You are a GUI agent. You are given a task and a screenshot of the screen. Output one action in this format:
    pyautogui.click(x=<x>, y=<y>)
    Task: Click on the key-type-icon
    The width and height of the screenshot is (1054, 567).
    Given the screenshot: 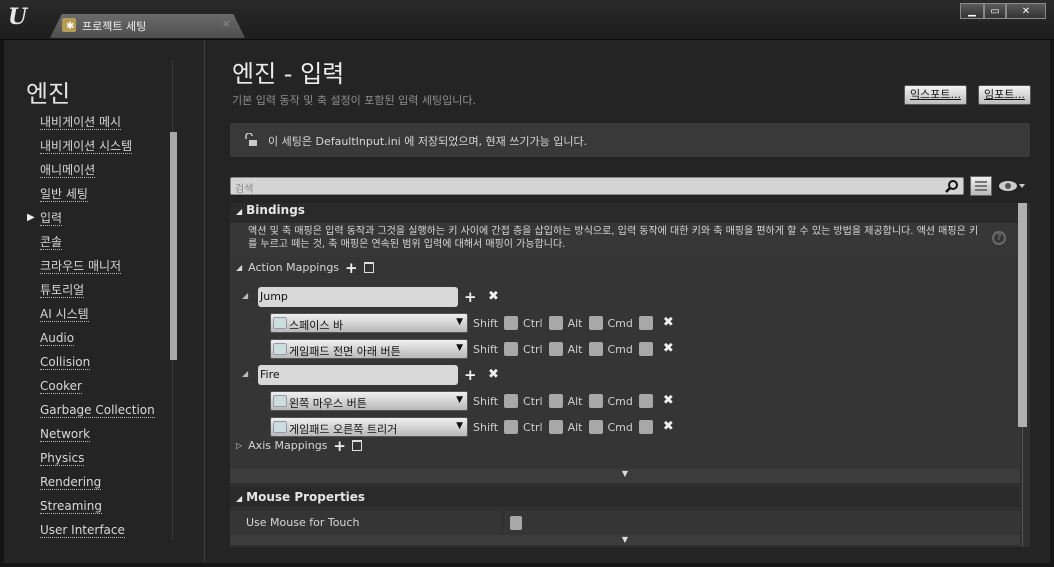 What is the action you would take?
    pyautogui.click(x=280, y=401)
    